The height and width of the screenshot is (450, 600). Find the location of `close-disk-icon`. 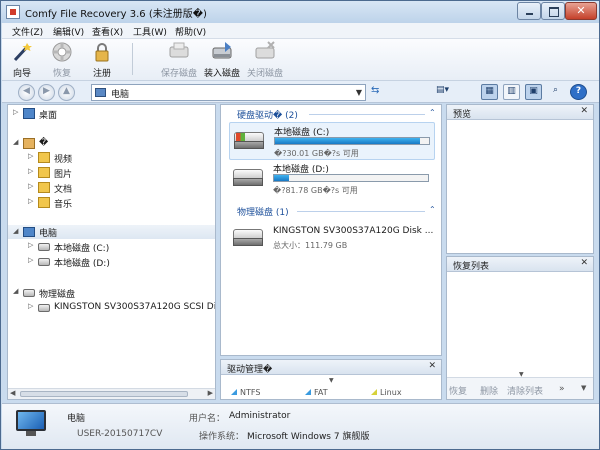

close-disk-icon is located at coordinates (265, 50).